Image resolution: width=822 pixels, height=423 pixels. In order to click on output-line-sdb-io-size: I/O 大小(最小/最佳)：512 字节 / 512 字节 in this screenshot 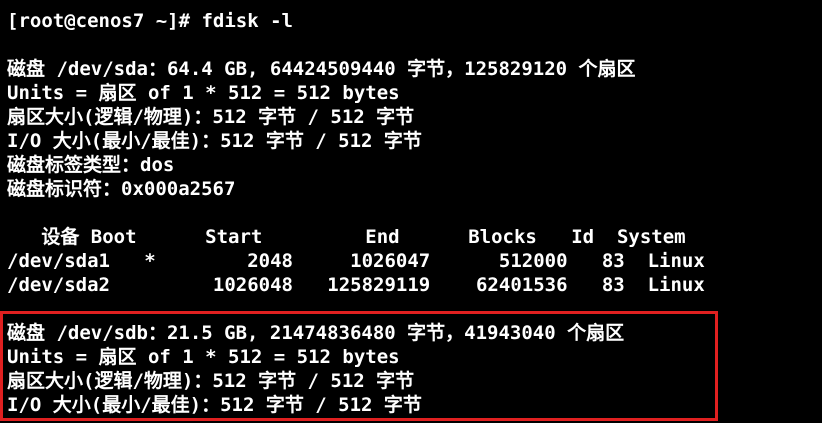, I will do `click(214, 405)`.